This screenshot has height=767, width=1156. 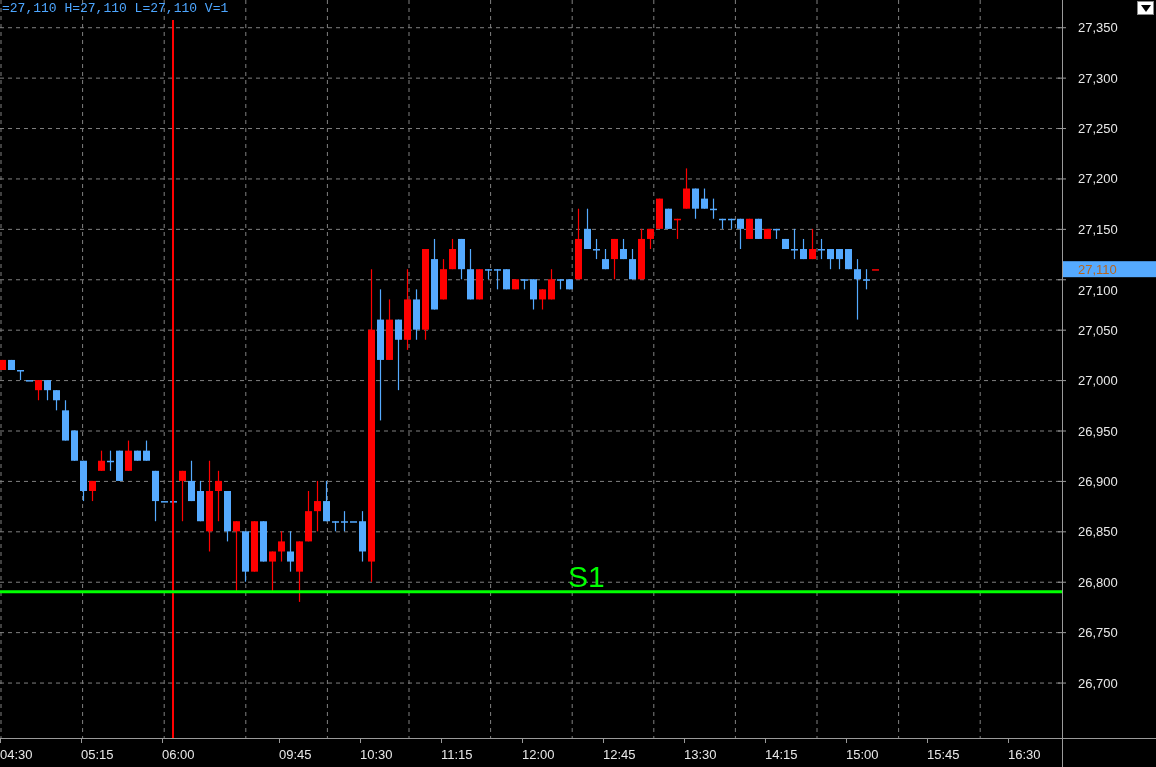 I want to click on caret-icon, so click(x=1145, y=8).